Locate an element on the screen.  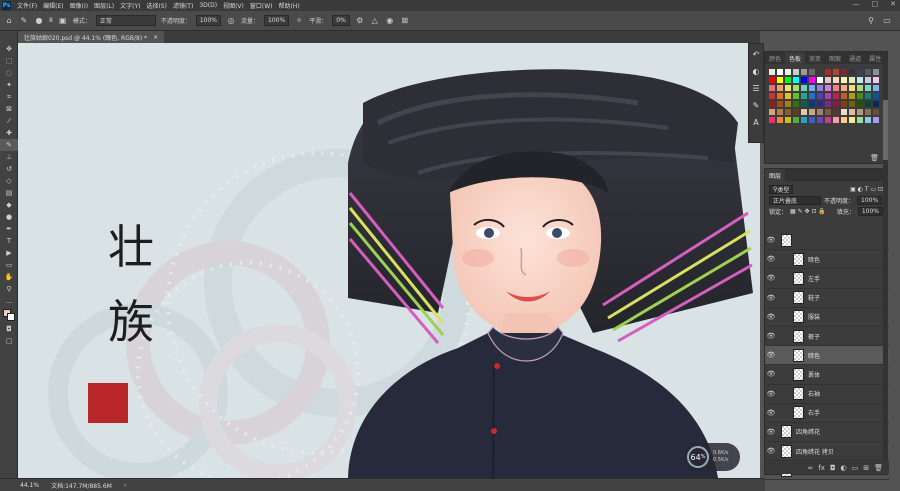
layer-row: 👁 裤子 is located at coordinates (827, 337).